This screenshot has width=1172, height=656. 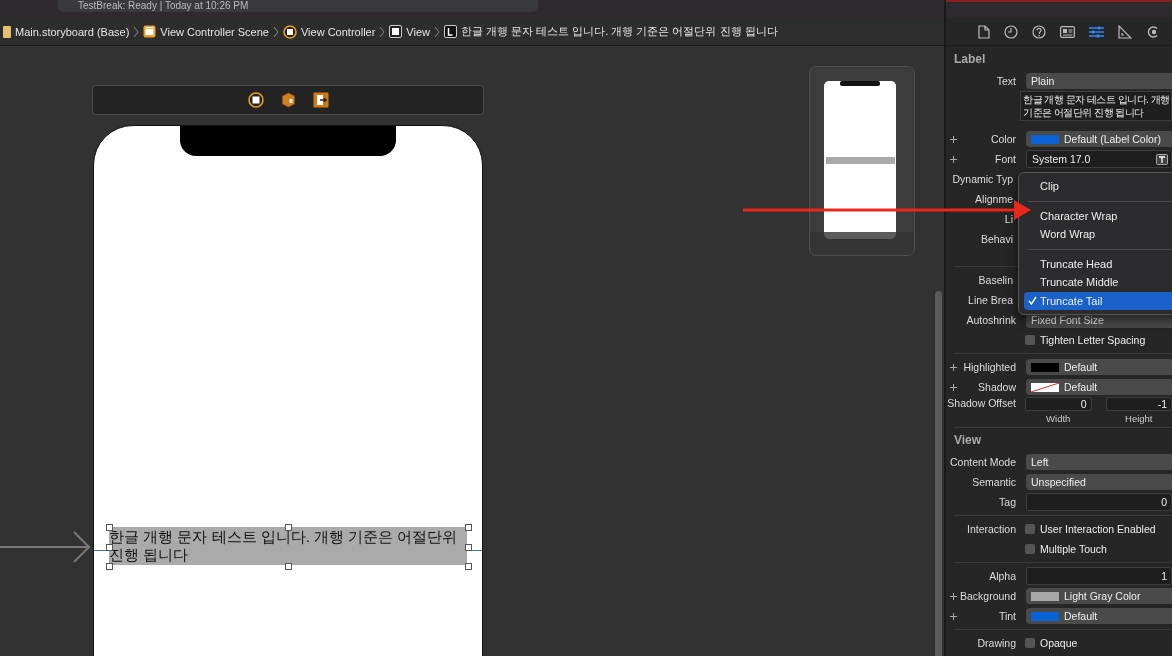 I want to click on section-title: Label, so click(x=970, y=59).